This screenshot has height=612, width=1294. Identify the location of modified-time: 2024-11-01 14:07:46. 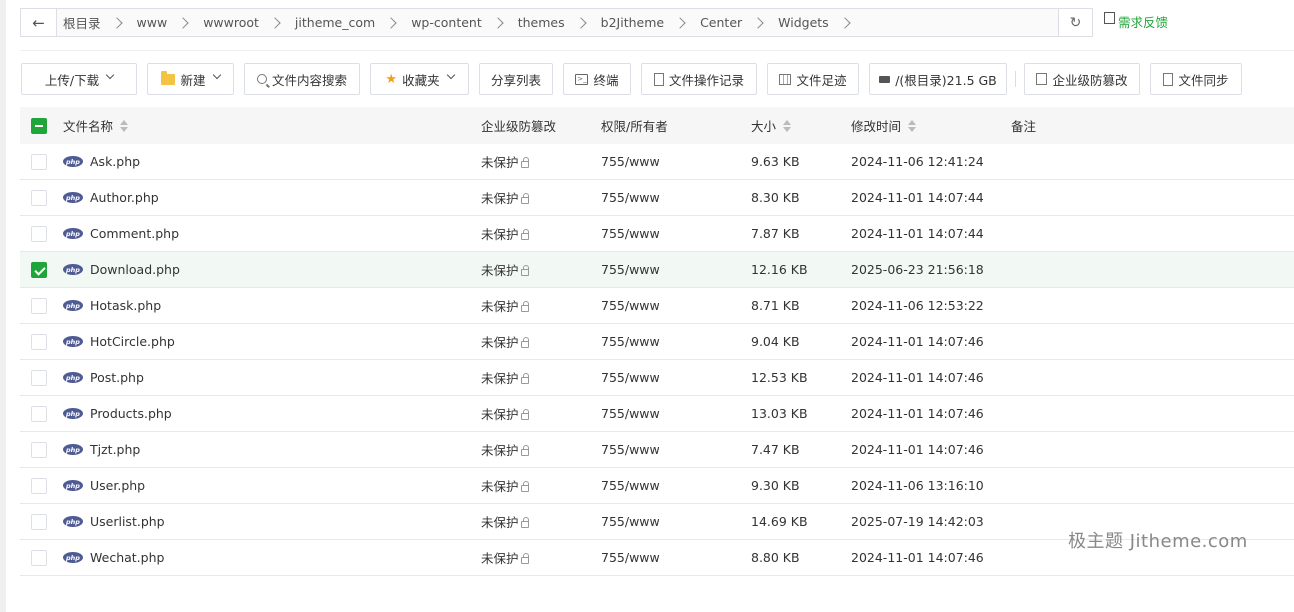
(917, 449).